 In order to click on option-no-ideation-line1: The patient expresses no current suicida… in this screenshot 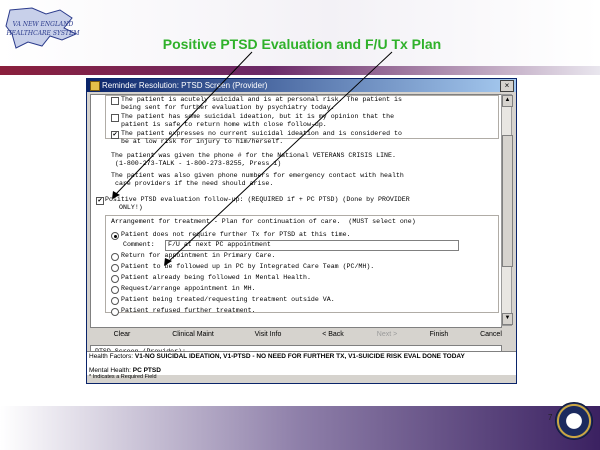, I will do `click(261, 133)`.